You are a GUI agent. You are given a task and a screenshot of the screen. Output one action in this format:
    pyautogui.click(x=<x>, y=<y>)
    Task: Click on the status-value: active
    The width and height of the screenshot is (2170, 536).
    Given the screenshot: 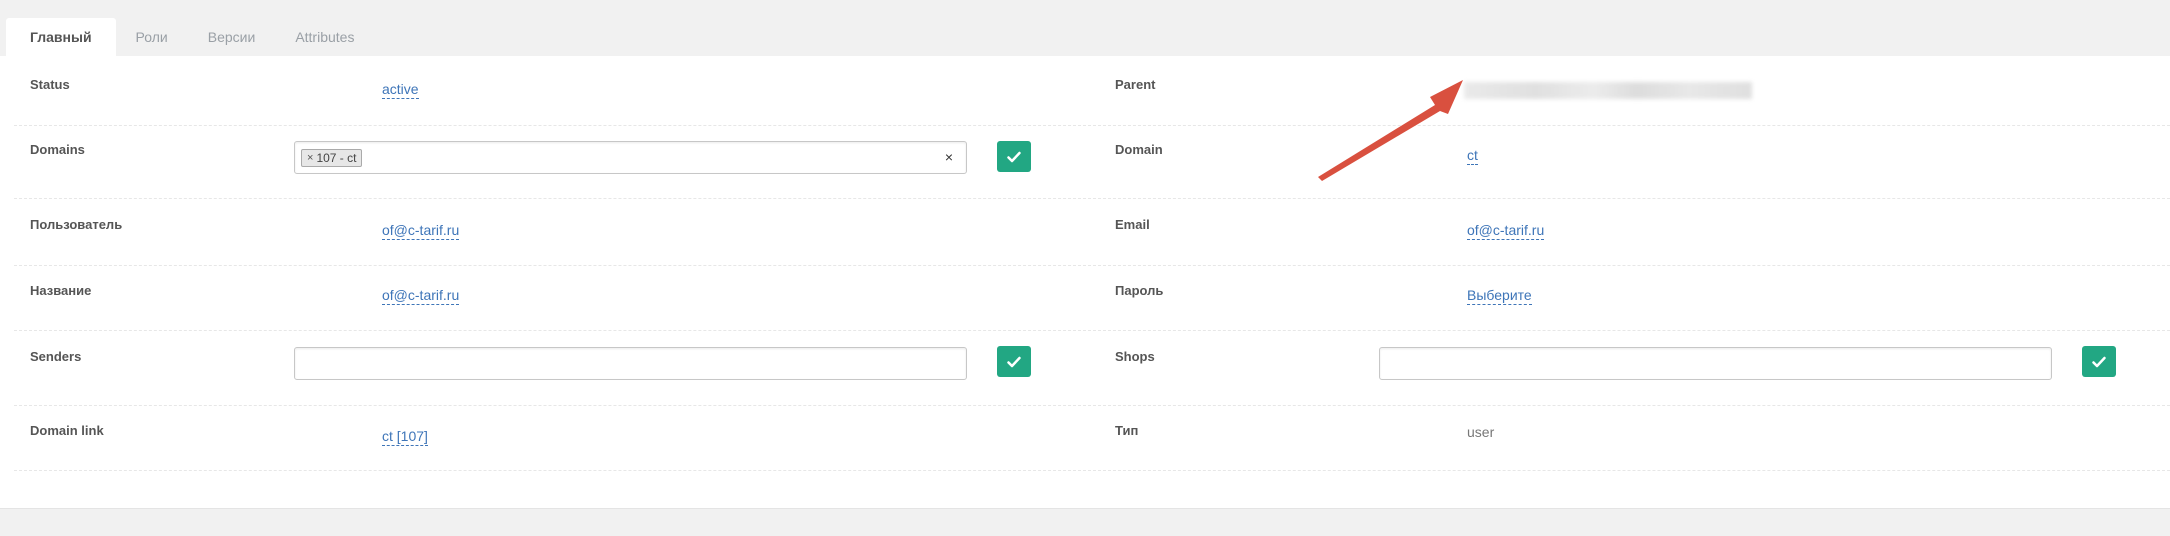 What is the action you would take?
    pyautogui.click(x=400, y=90)
    